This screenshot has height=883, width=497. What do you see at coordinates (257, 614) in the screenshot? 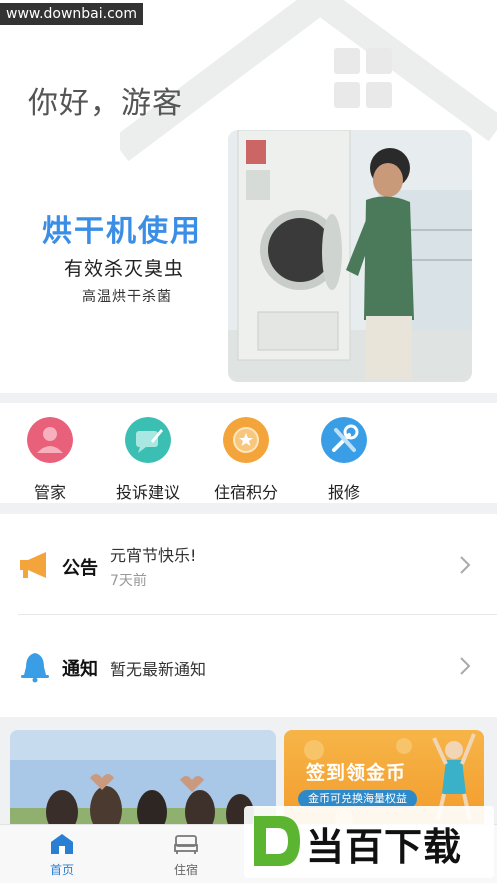
I see `divider` at bounding box center [257, 614].